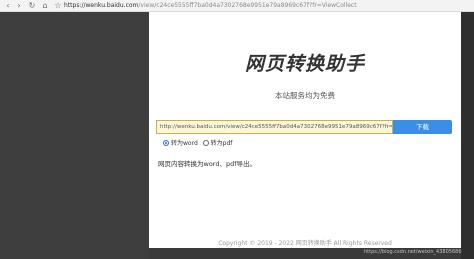  I want to click on download-button: 下载, so click(422, 127).